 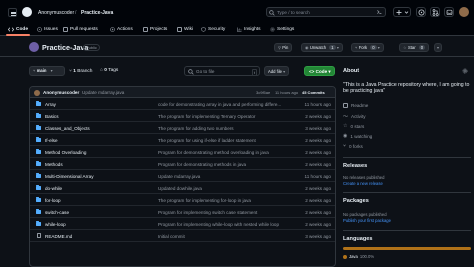 I want to click on publish-package-link: Publish your first package, so click(x=367, y=220).